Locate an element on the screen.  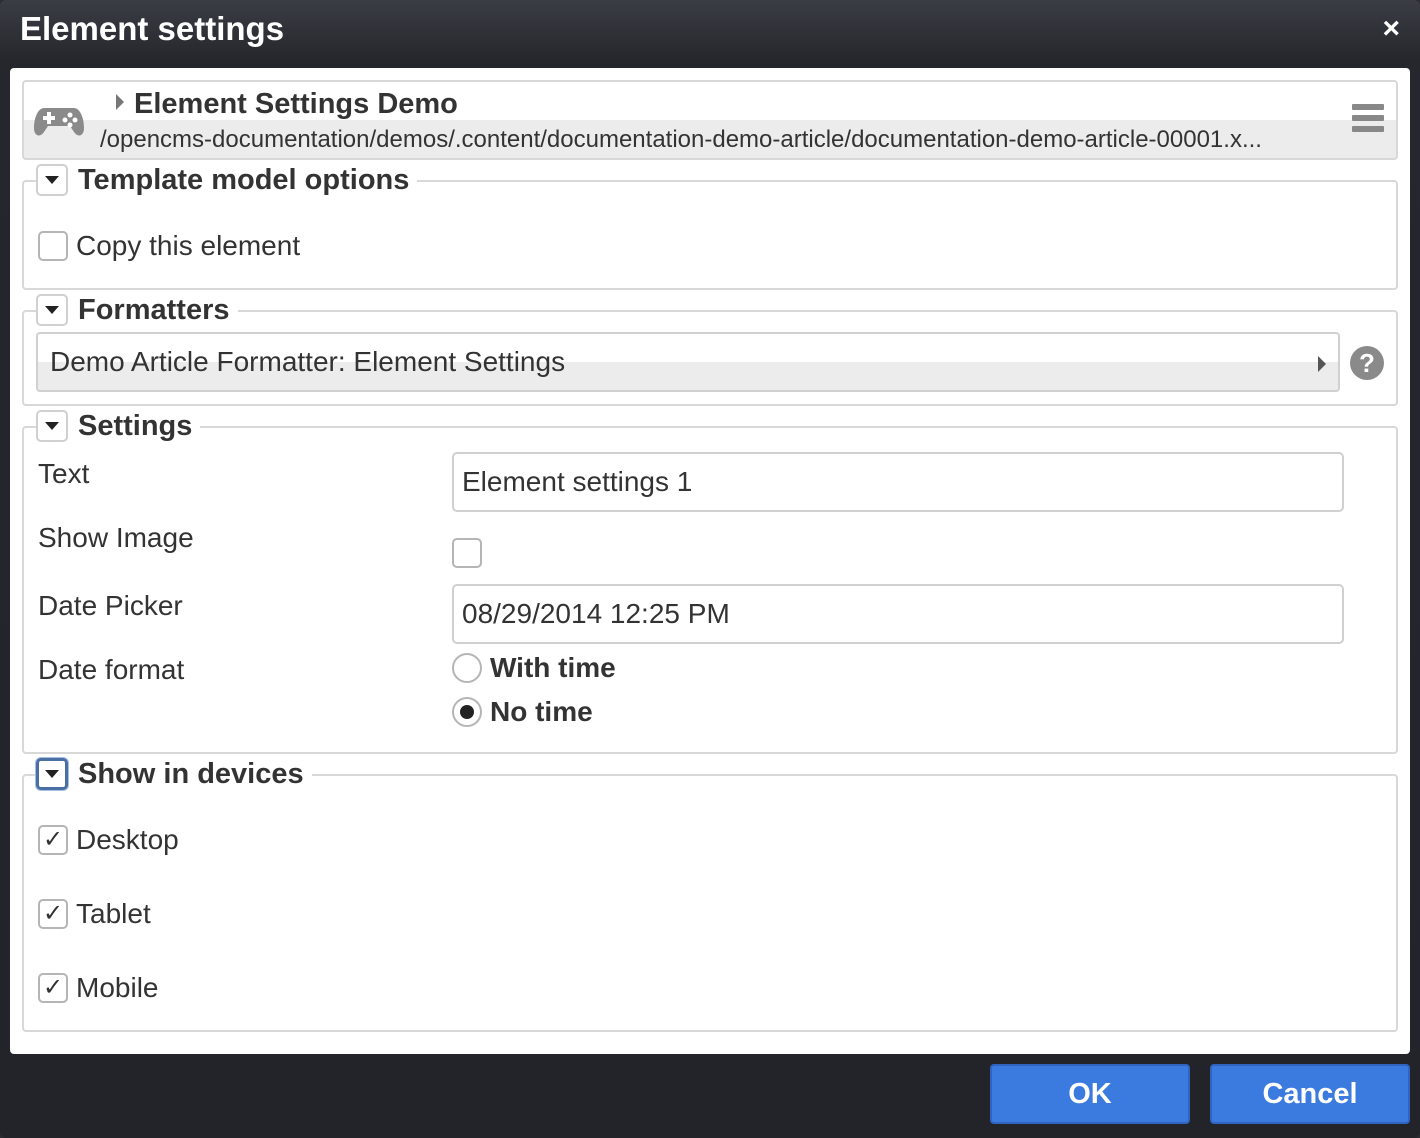
radio-selected-dot is located at coordinates (467, 712).